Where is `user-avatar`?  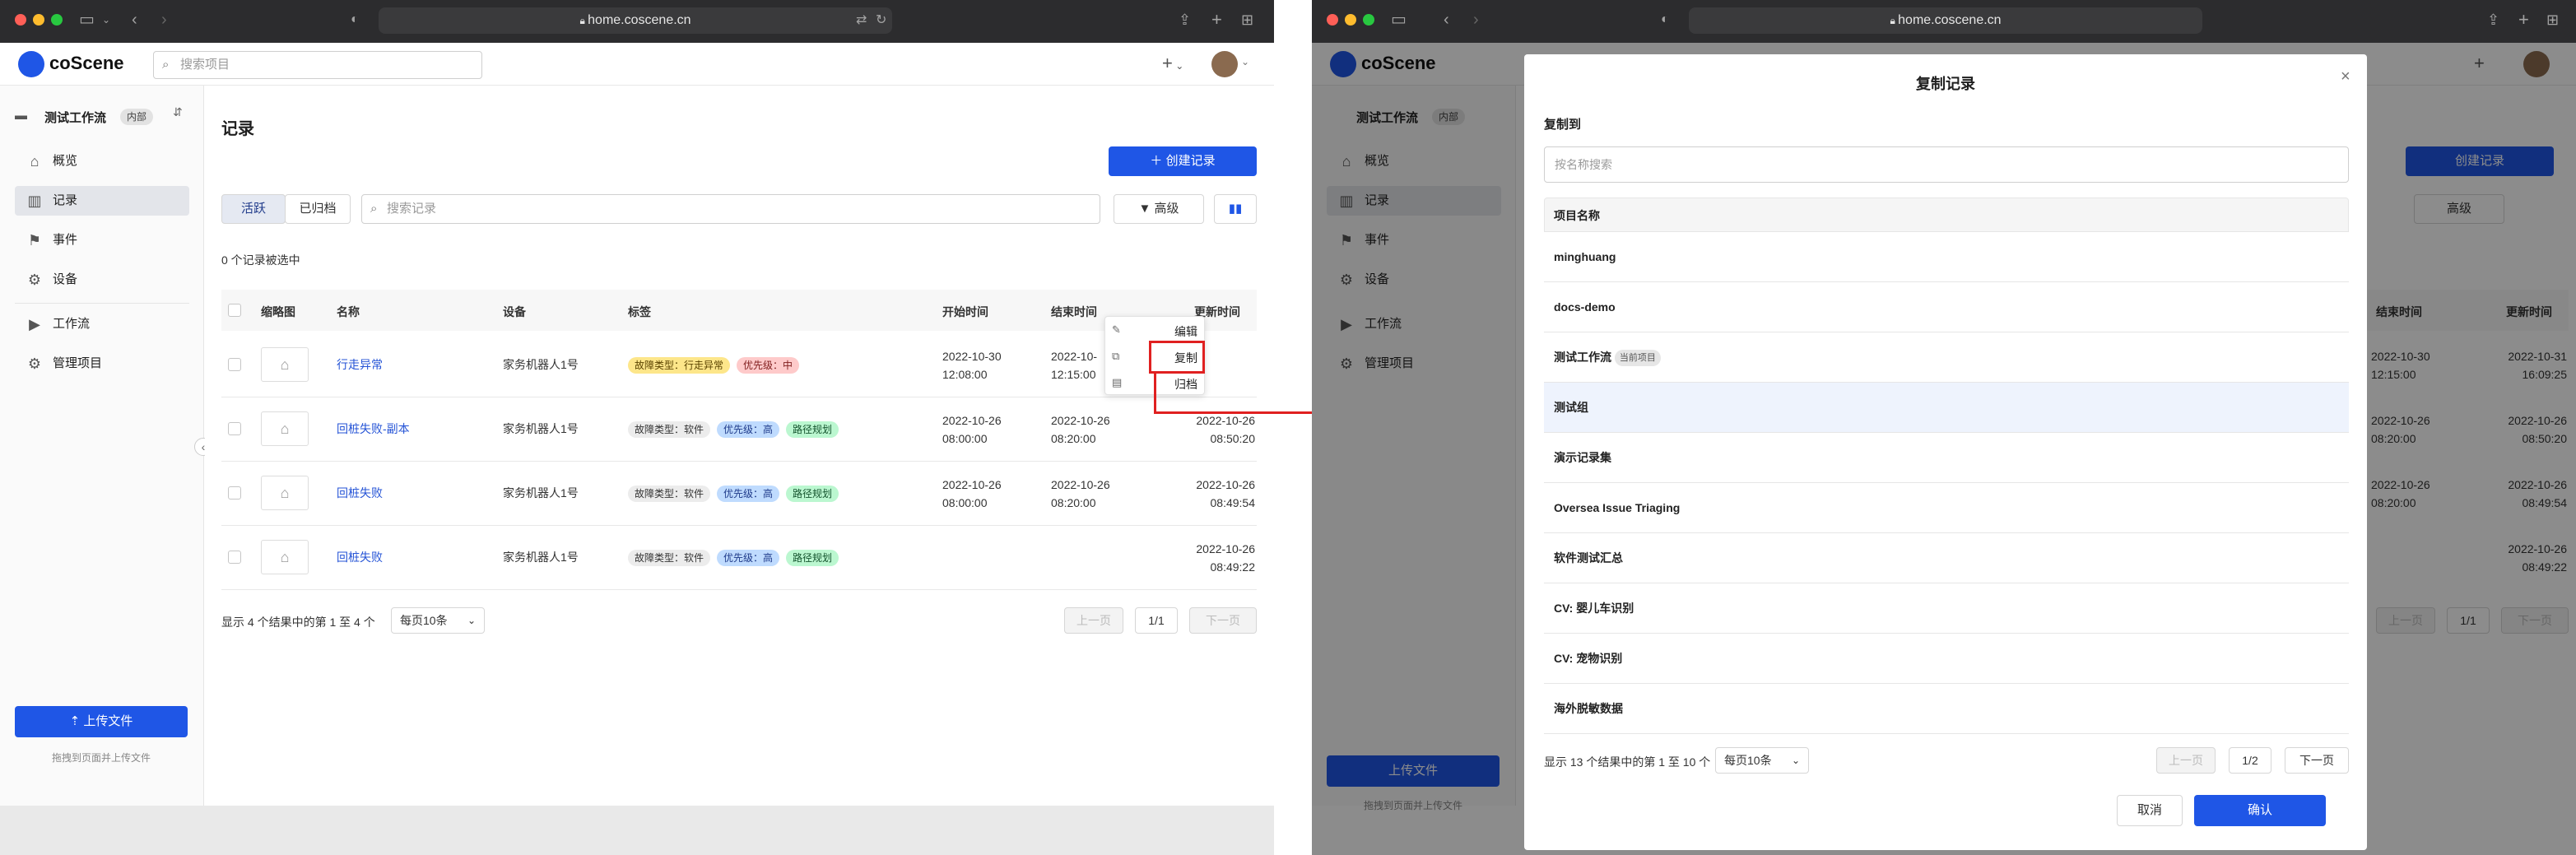 user-avatar is located at coordinates (1224, 64).